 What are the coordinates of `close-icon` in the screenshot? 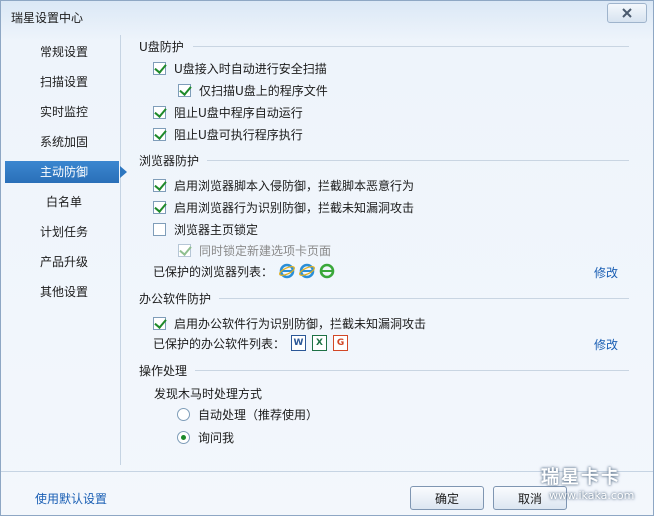 It's located at (627, 13).